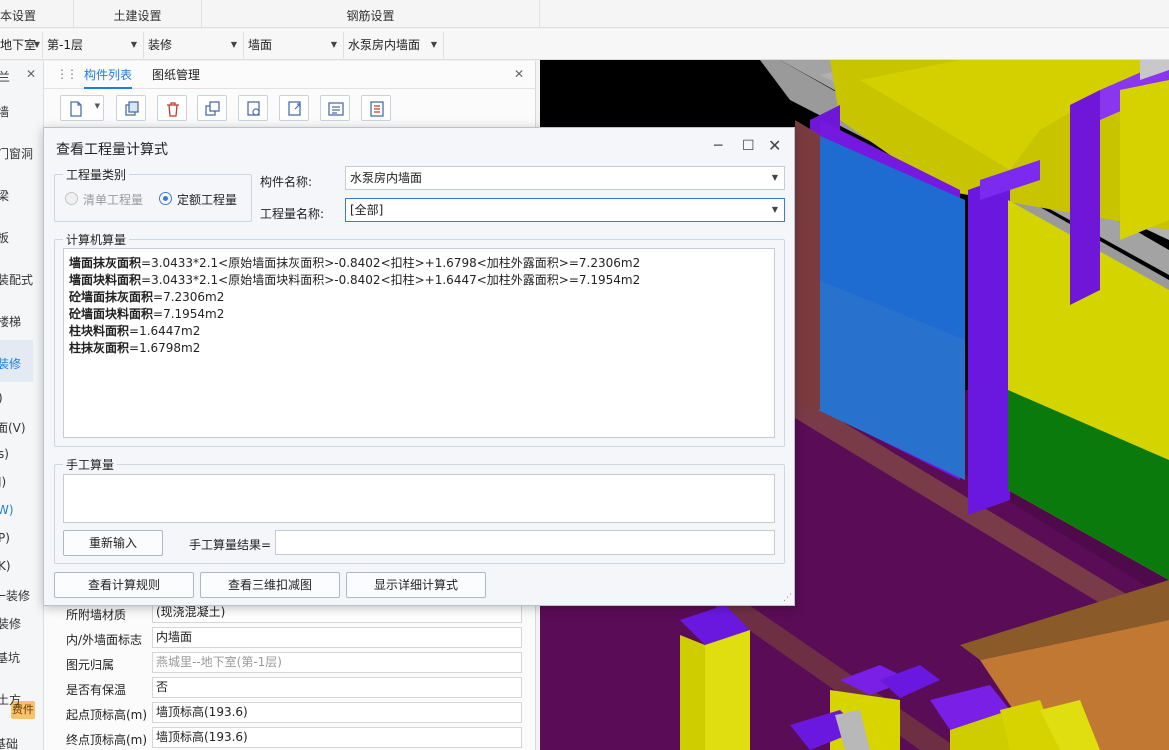 The height and width of the screenshot is (750, 1169). I want to click on list-icon, so click(336, 109).